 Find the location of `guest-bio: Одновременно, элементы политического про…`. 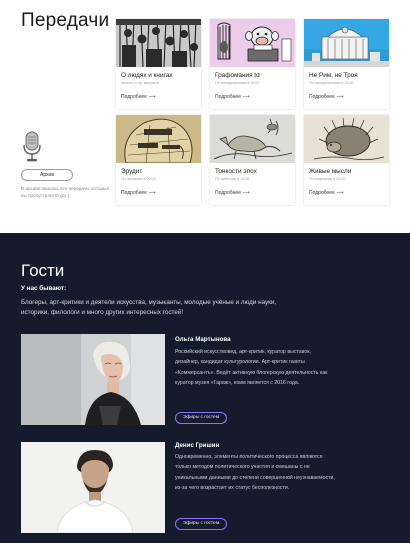

guest-bio: Одновременно, элементы политического про… is located at coordinates (255, 472).